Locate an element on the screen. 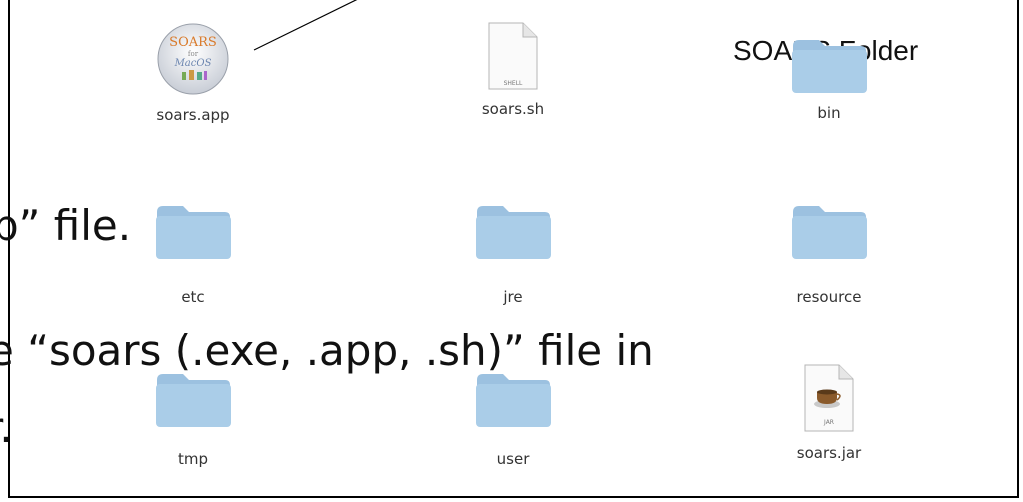 The width and height of the screenshot is (1023, 502). soars-app-icon: SOARS for MacOS is located at coordinates (193, 59).